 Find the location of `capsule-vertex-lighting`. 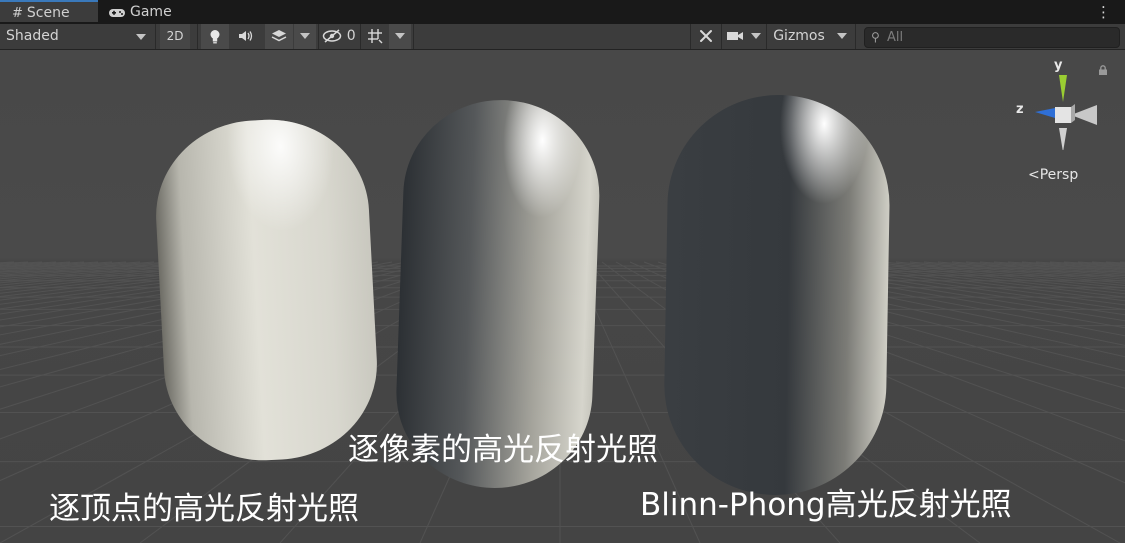

capsule-vertex-lighting is located at coordinates (266, 290).